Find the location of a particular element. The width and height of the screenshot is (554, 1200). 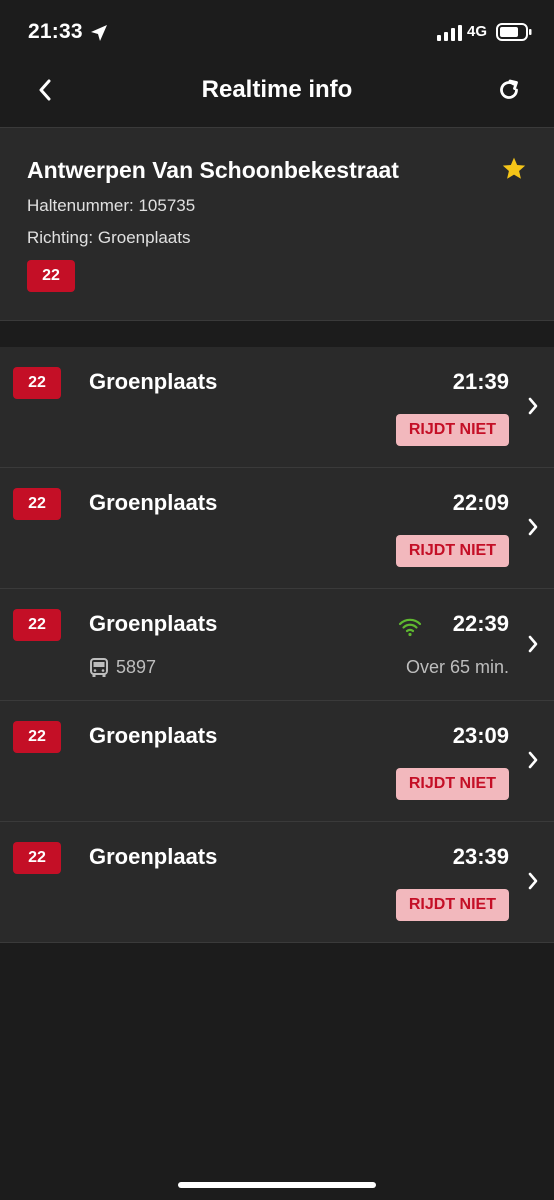

stop-direction: Richting: Groenplaats is located at coordinates (109, 237).